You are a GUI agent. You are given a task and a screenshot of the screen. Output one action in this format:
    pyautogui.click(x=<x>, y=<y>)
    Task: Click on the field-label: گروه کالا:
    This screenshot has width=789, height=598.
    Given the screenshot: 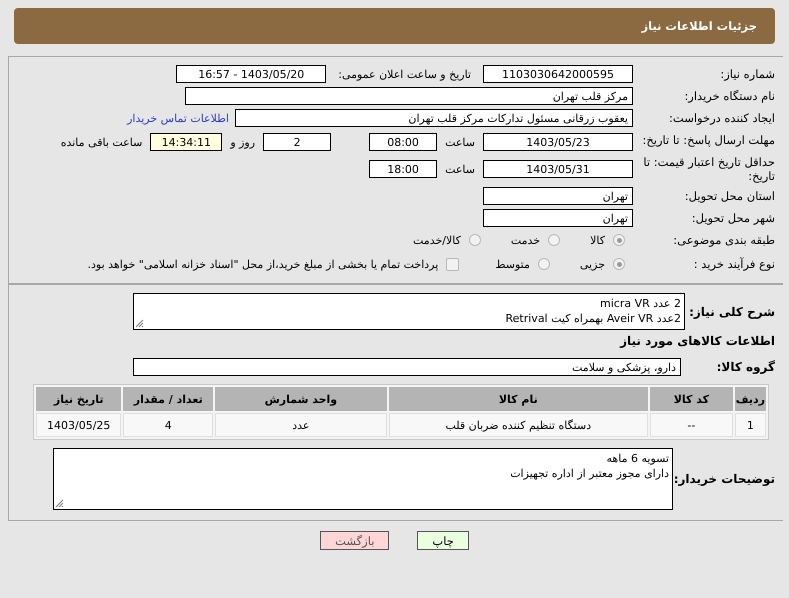 What is the action you would take?
    pyautogui.click(x=746, y=367)
    